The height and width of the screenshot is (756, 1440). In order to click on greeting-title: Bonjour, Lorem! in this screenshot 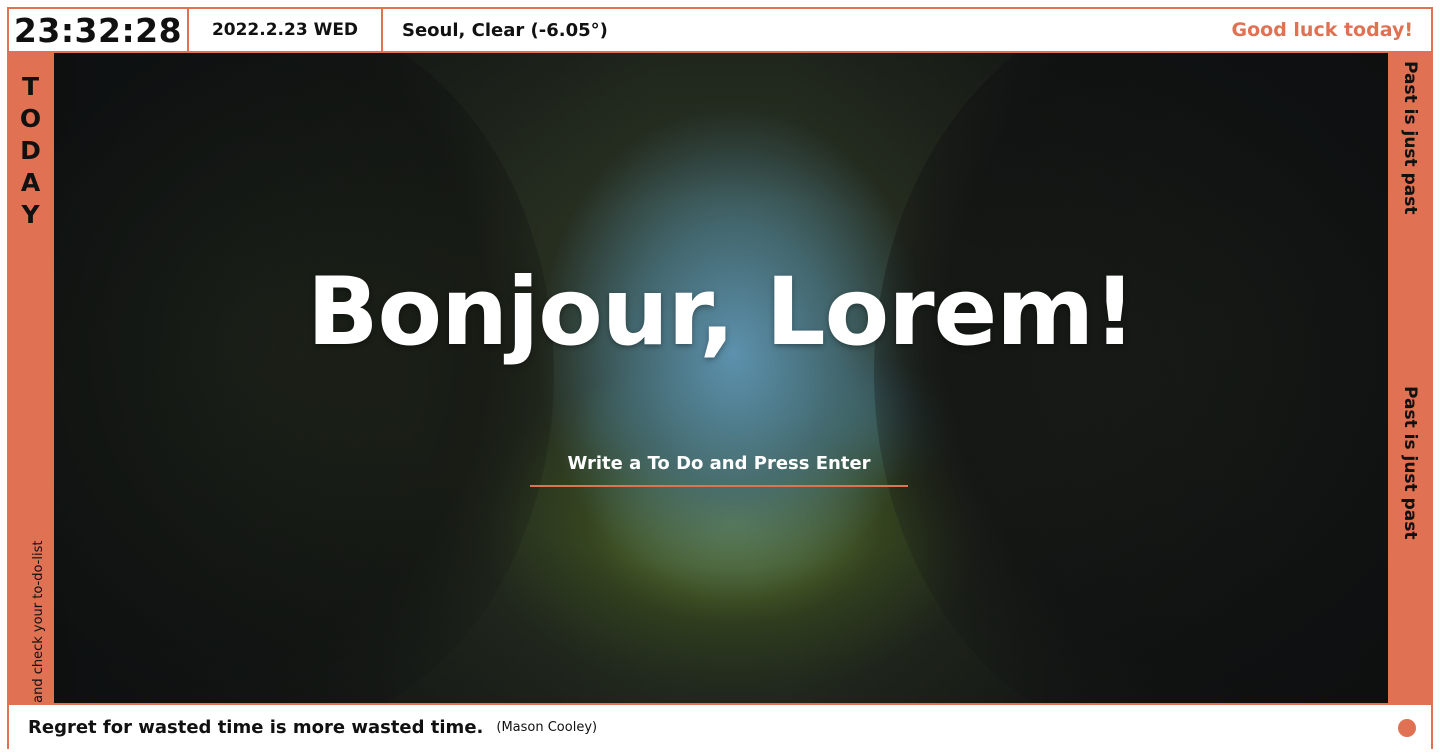, I will do `click(721, 312)`.